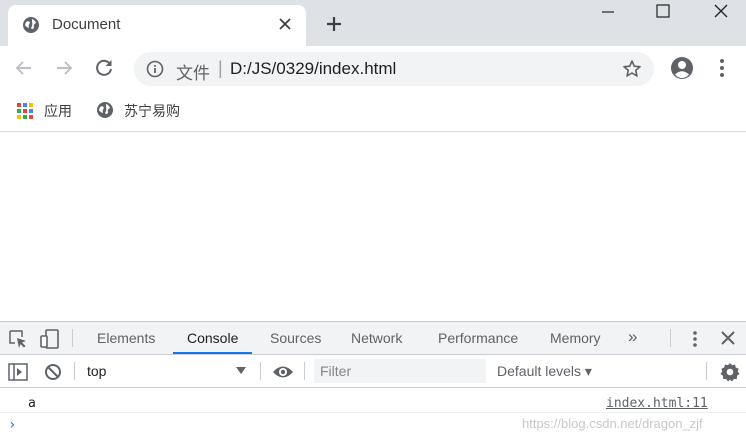 This screenshot has width=746, height=438. Describe the element at coordinates (400, 371) in the screenshot. I see `filter-input` at that location.